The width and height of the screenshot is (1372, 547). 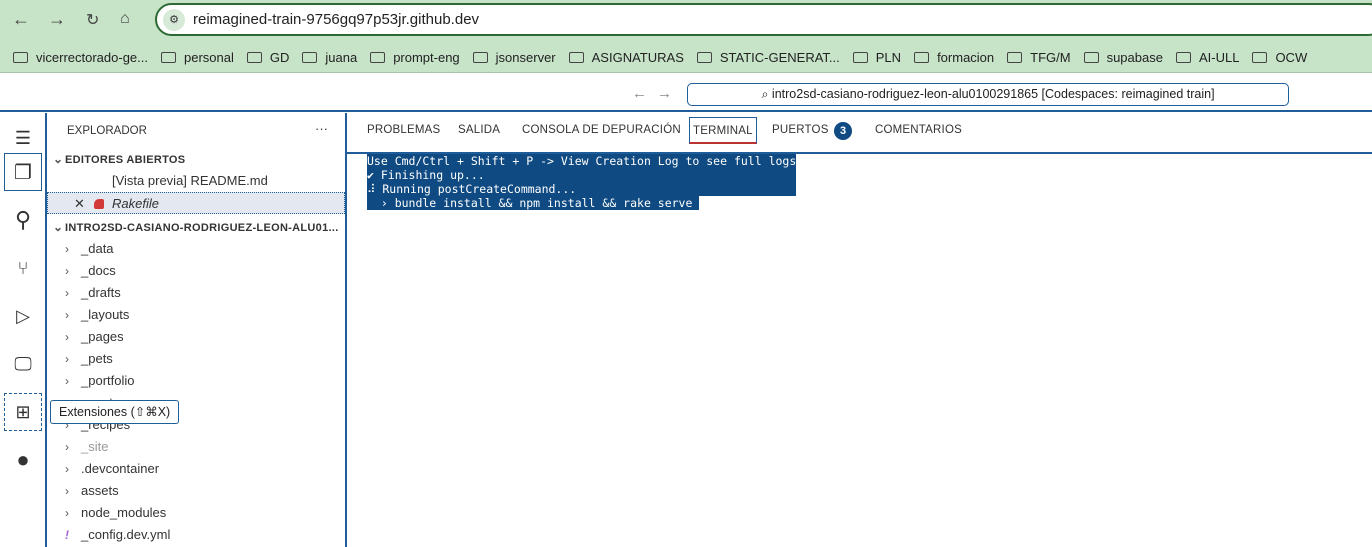 I want to click on bookmark-10: TFG/M, so click(x=1039, y=57).